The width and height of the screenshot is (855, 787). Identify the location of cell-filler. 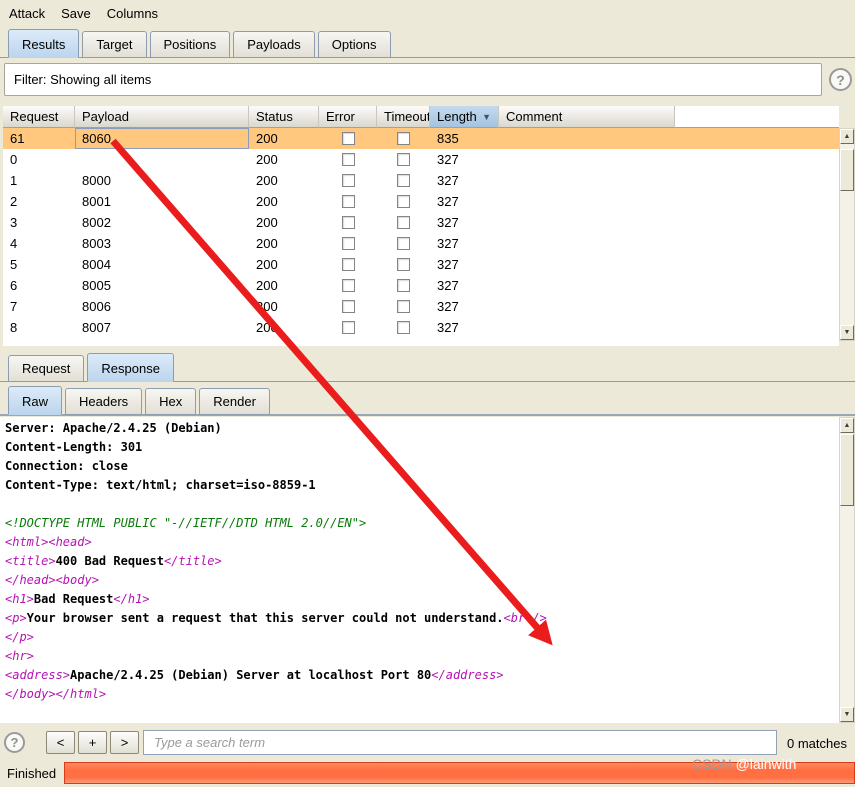
(757, 201).